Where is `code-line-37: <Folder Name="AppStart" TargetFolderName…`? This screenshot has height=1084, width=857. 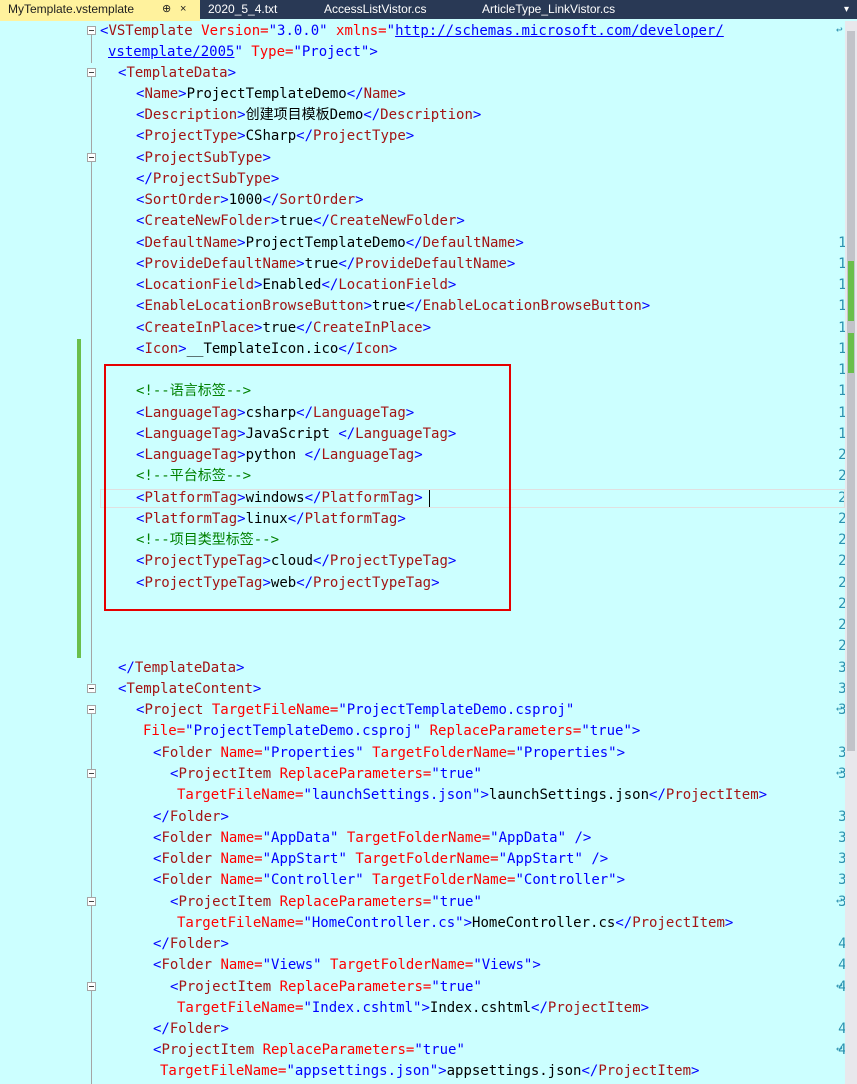
code-line-37: <Folder Name="AppStart" TargetFolderName… is located at coordinates (381, 859).